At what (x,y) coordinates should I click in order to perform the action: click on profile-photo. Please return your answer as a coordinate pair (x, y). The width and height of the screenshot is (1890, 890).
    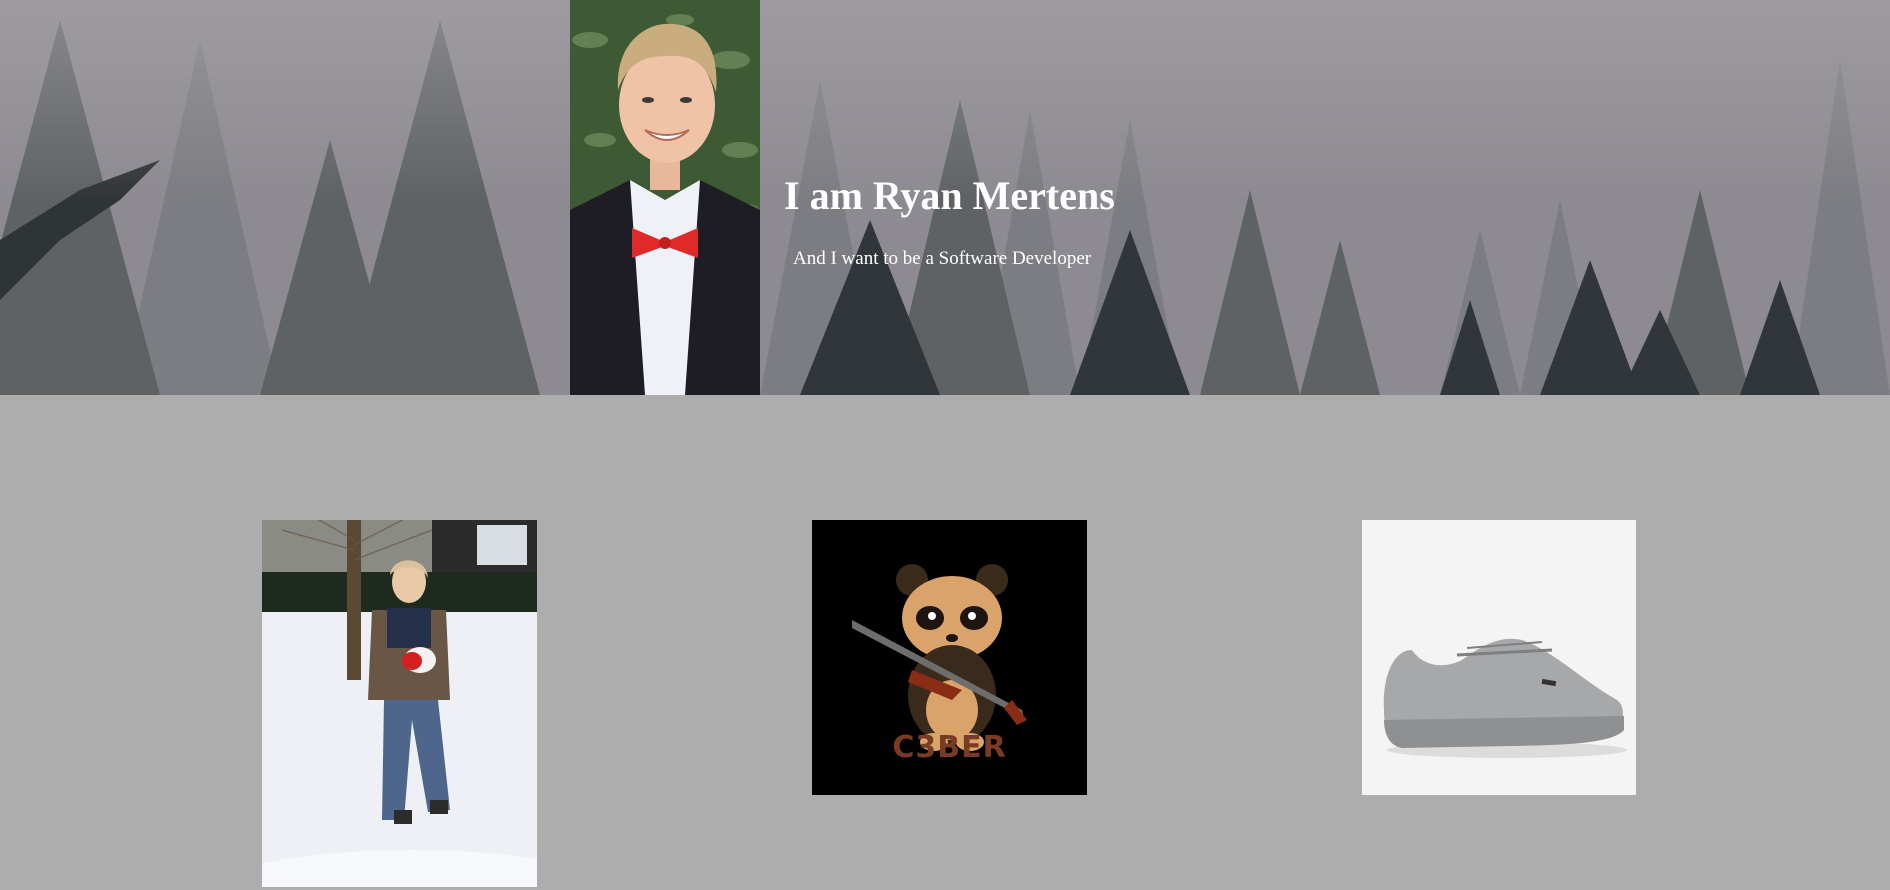
    Looking at the image, I should click on (665, 197).